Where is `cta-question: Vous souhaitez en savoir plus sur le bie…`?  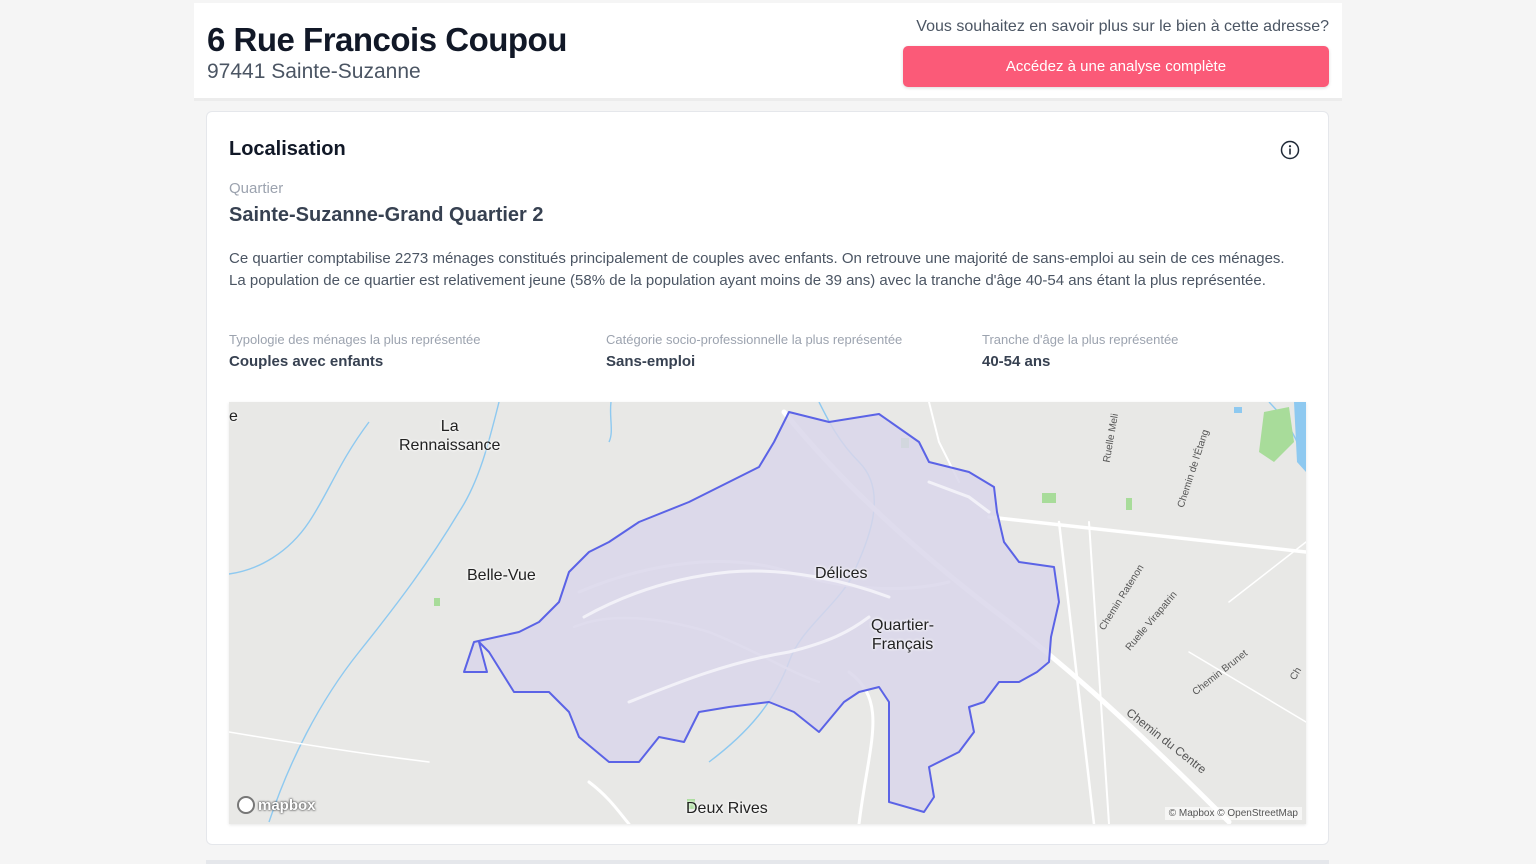 cta-question: Vous souhaitez en savoir plus sur le bie… is located at coordinates (1122, 26).